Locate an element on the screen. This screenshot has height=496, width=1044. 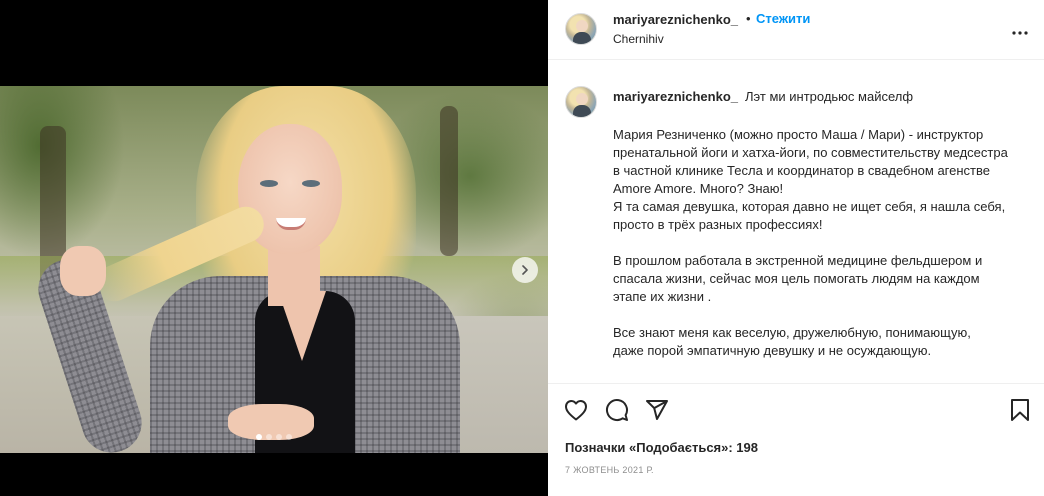
chevron-right-icon is located at coordinates (525, 270).